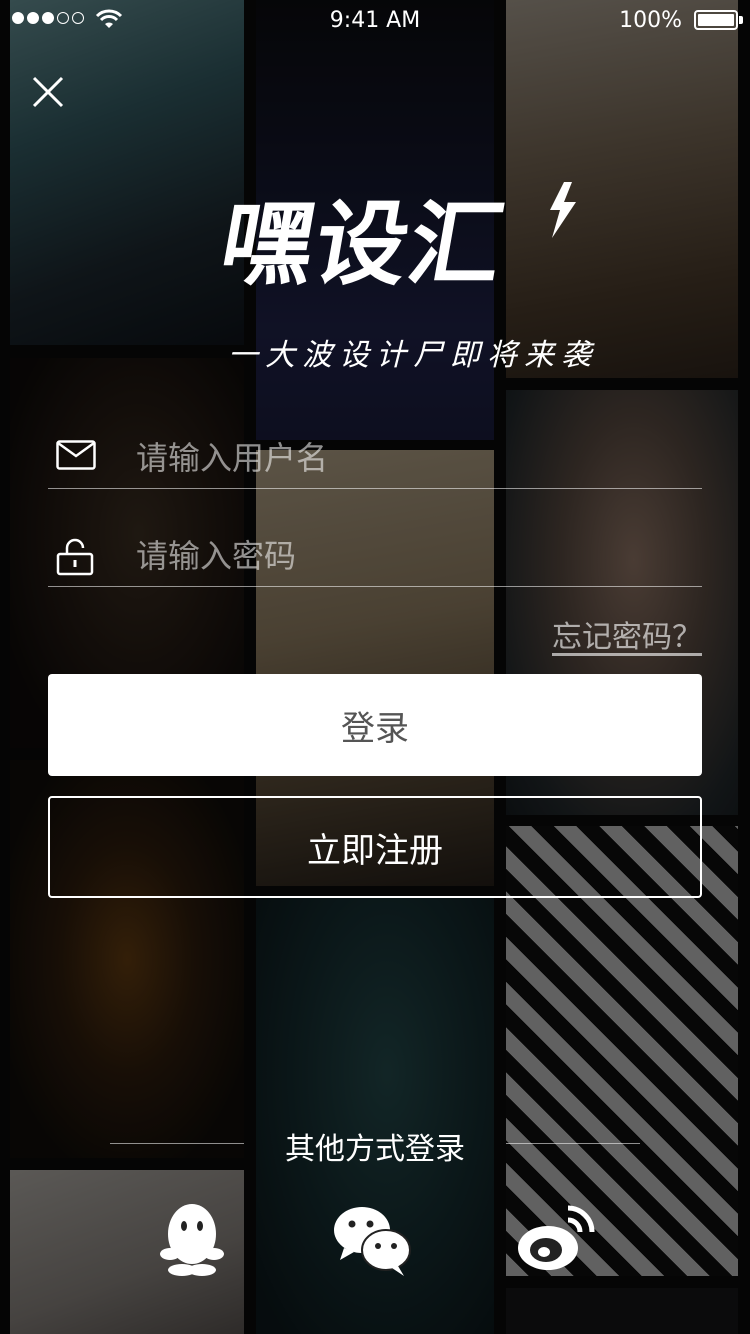 This screenshot has height=1334, width=750. I want to click on qq-login-button, so click(192, 1238).